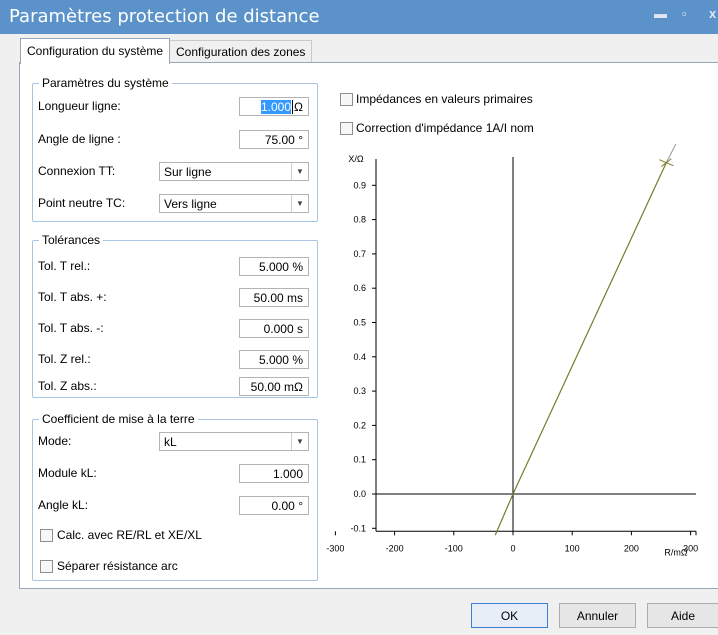  Describe the element at coordinates (359, 357) in the screenshot. I see `y-tick-label: 0.4` at that location.